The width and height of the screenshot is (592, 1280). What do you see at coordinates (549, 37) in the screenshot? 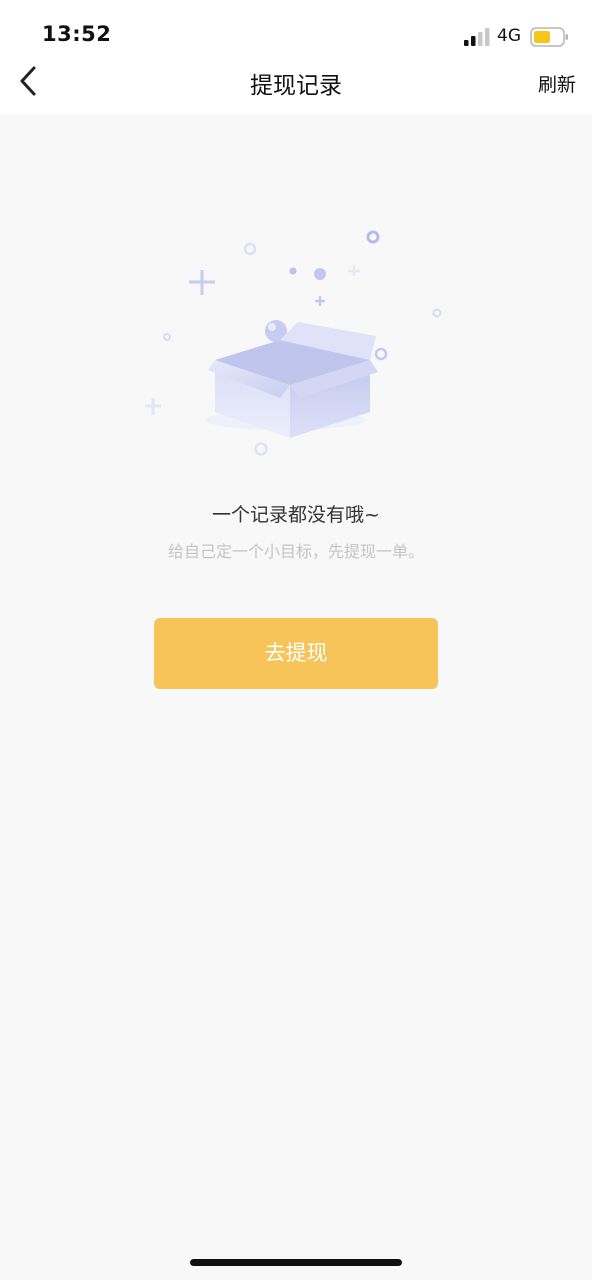
I see `battery-icon` at bounding box center [549, 37].